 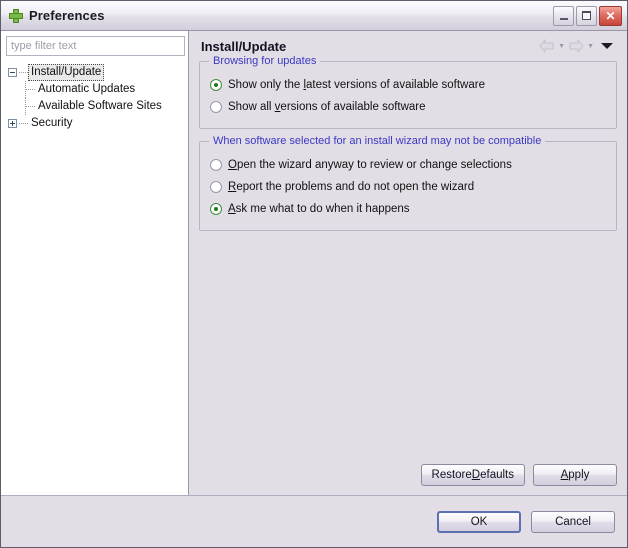 What do you see at coordinates (244, 46) in the screenshot?
I see `page-title: Install/Update` at bounding box center [244, 46].